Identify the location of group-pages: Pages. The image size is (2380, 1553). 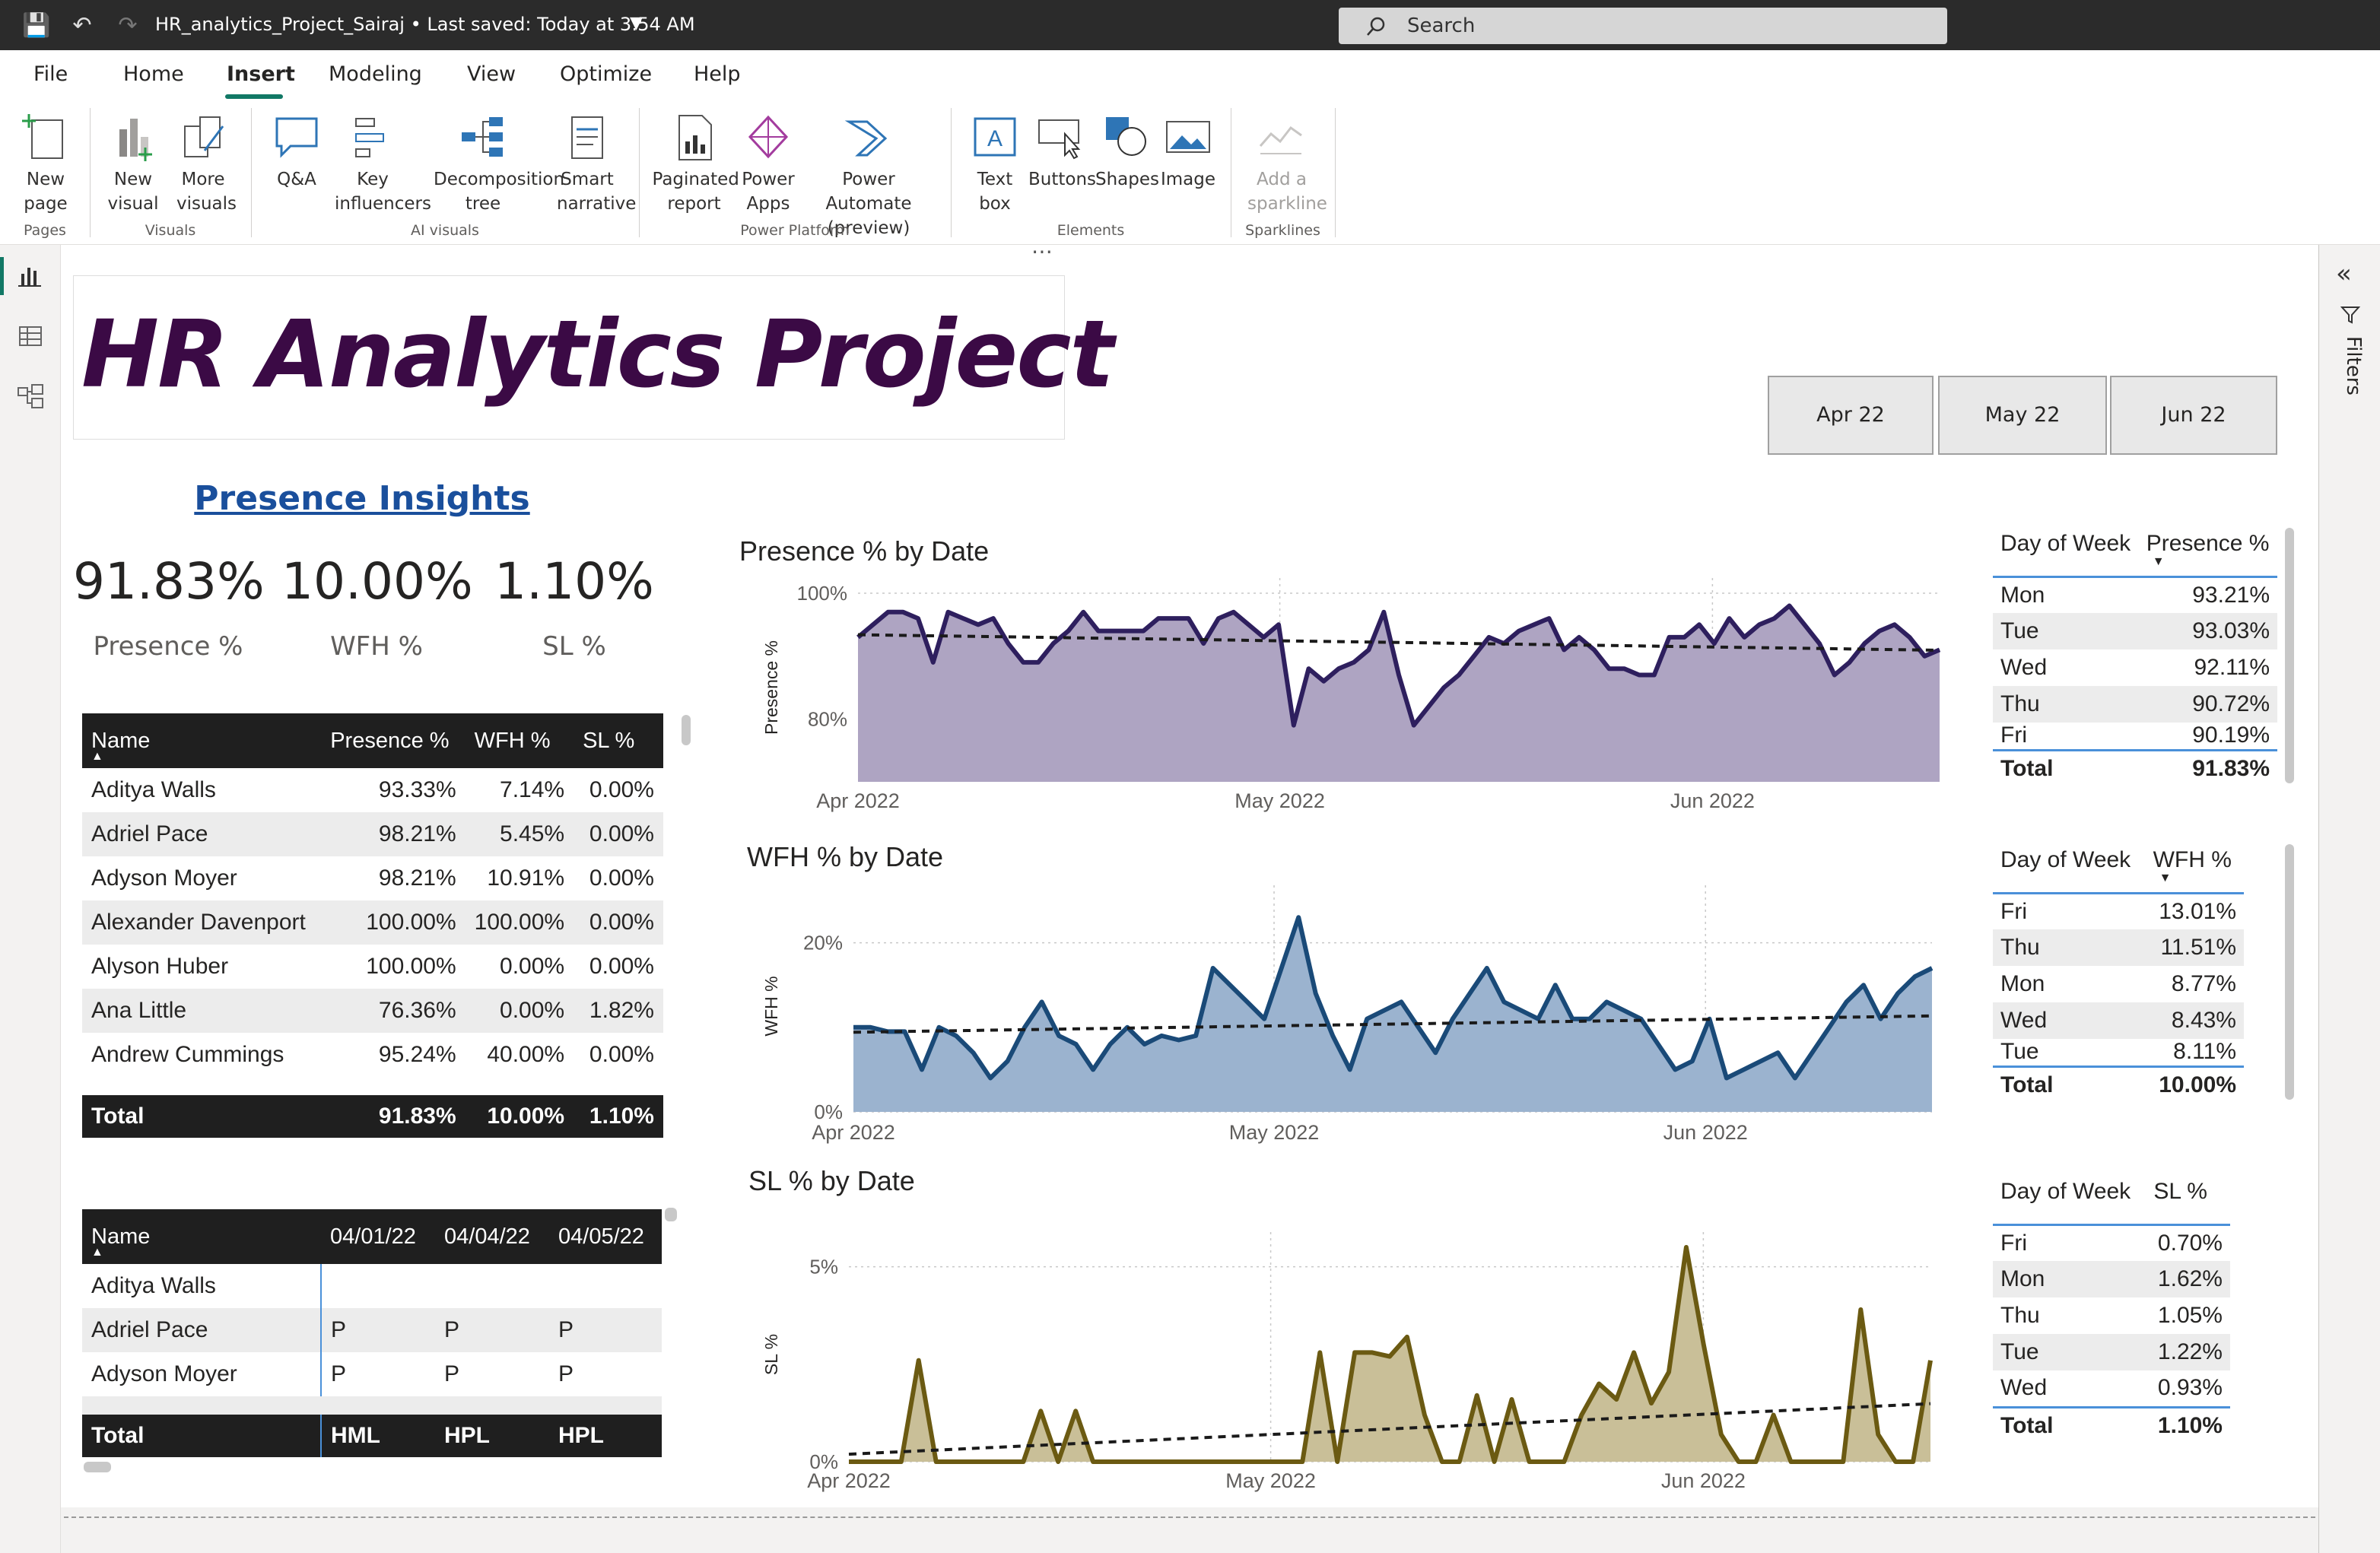
(45, 230).